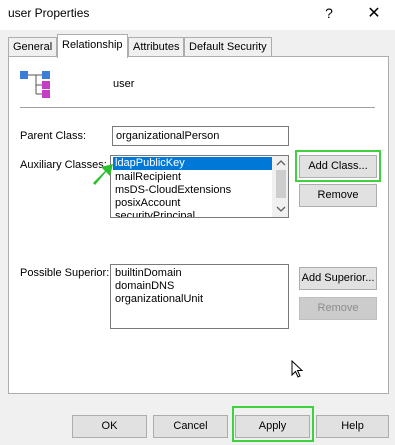  What do you see at coordinates (338, 308) in the screenshot?
I see `remove-superior-button: Remove` at bounding box center [338, 308].